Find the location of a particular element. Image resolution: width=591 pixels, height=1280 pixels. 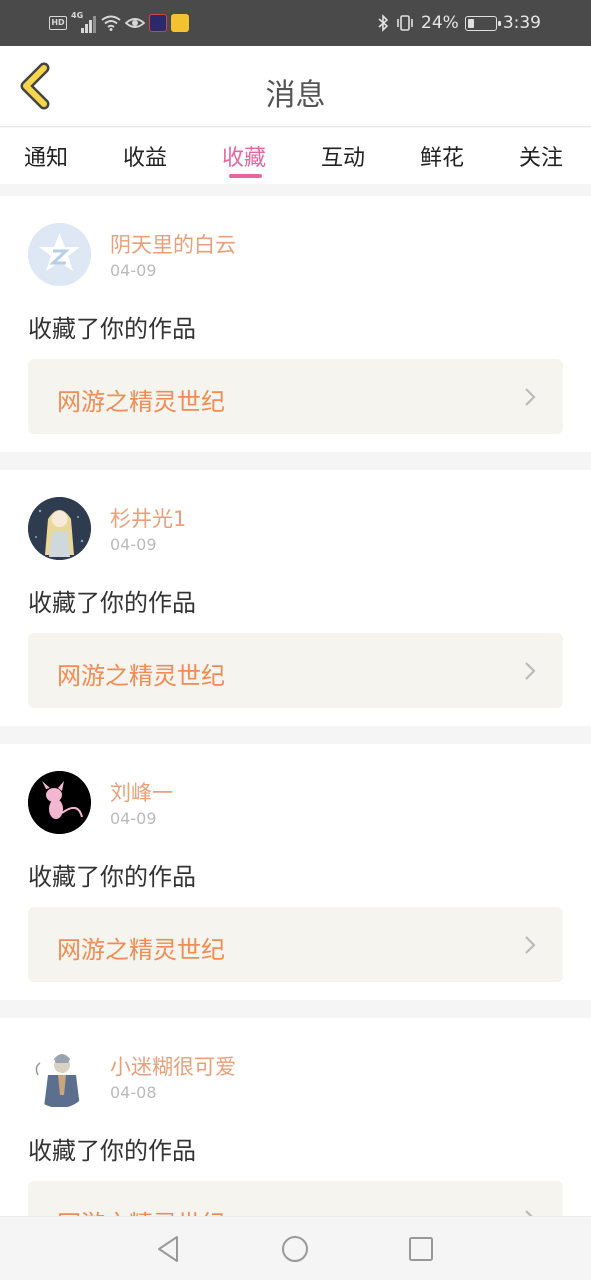

tab-follows: 关注 is located at coordinates (541, 156).